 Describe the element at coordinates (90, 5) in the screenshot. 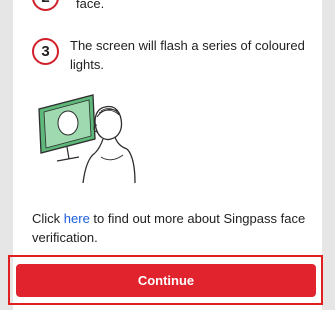

I see `step-text: face.` at that location.